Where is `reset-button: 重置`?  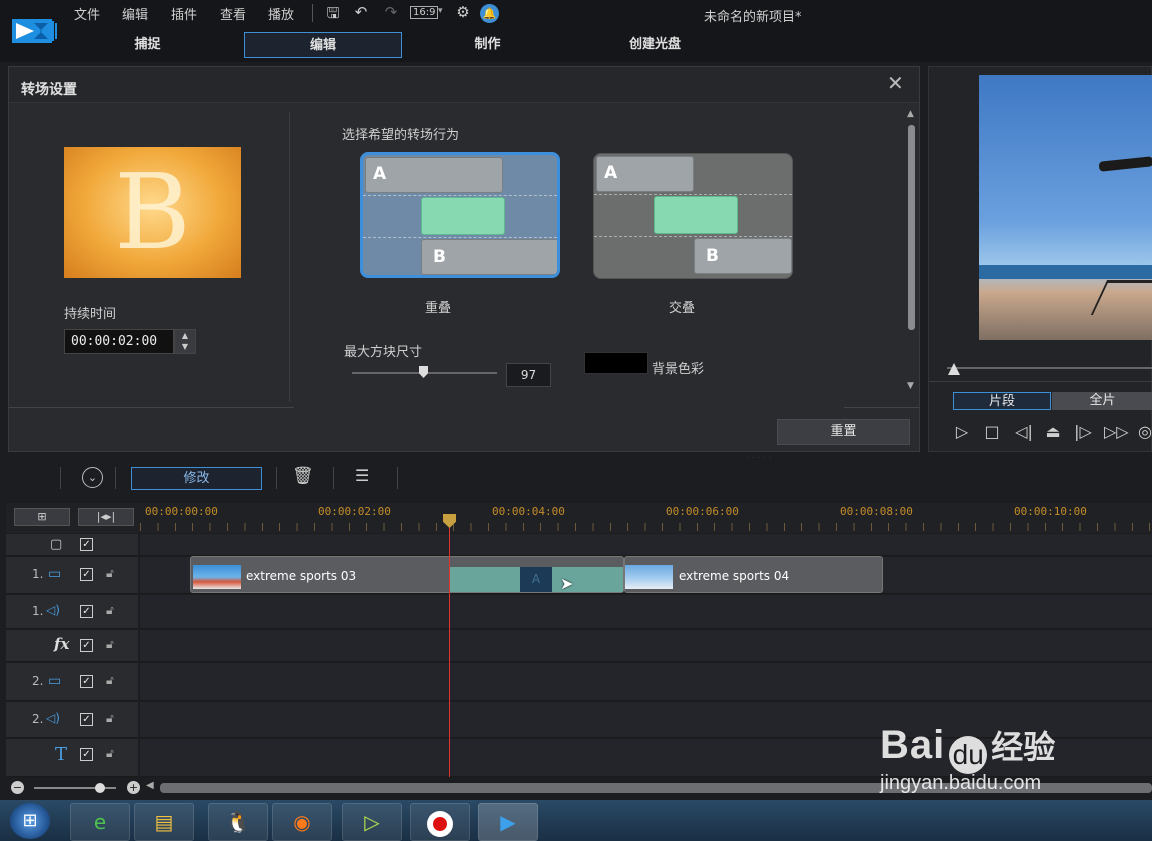 reset-button: 重置 is located at coordinates (843, 432).